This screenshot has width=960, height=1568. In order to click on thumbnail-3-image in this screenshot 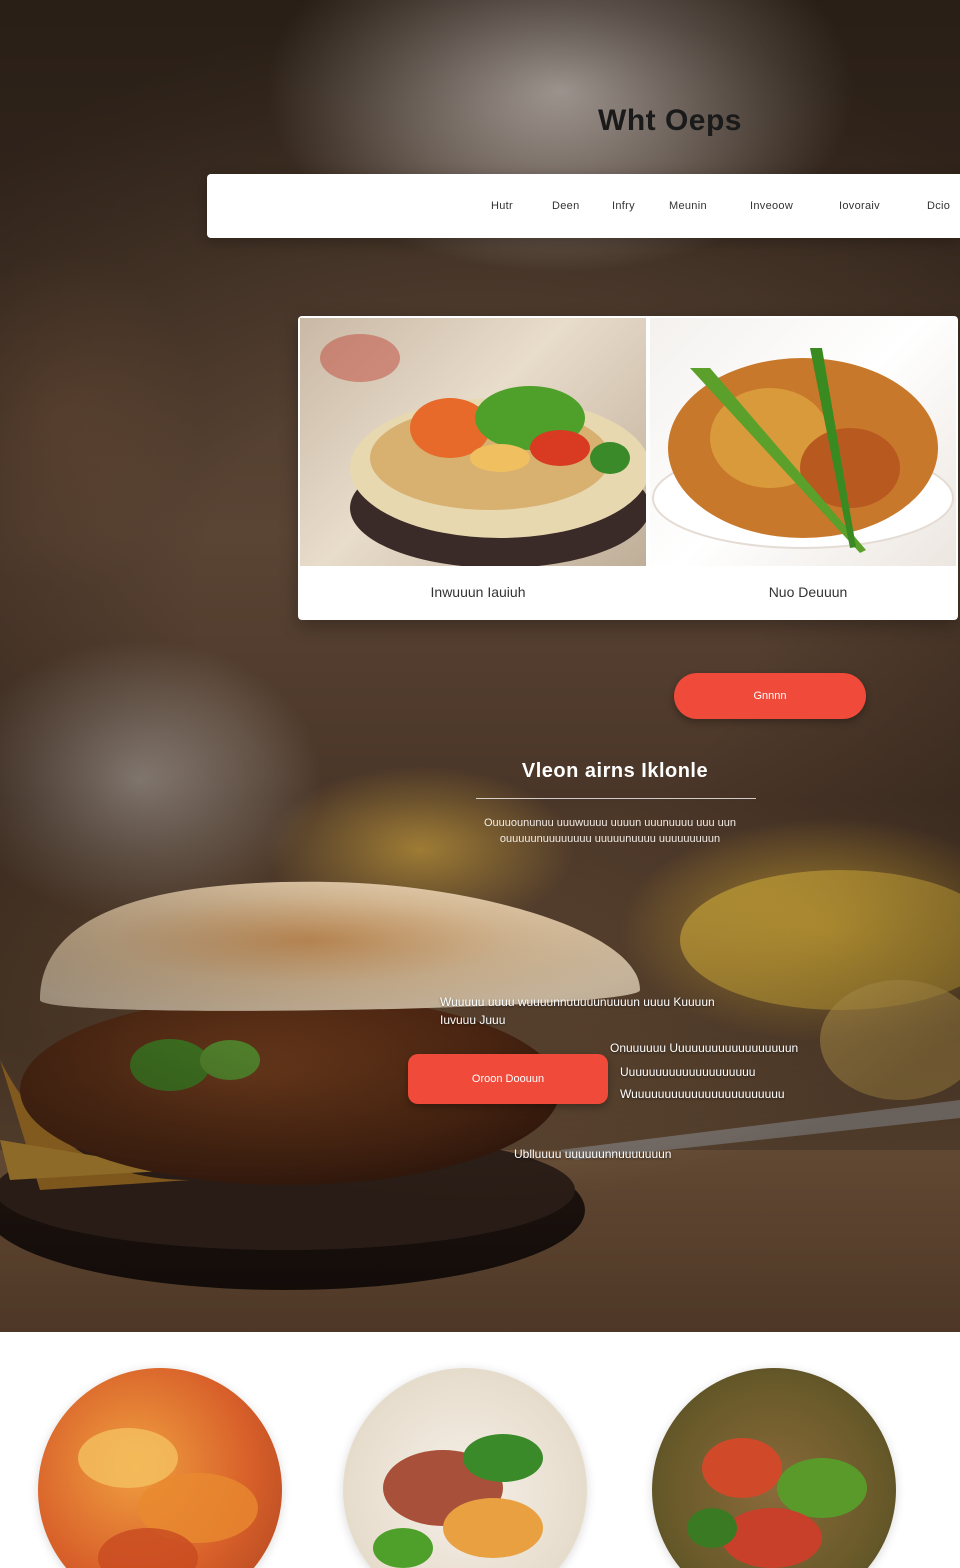, I will do `click(777, 1503)`.